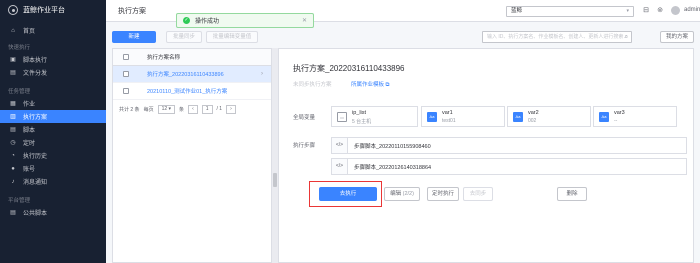 The image size is (700, 263). I want to click on nav-group-platform: 平台管理, so click(19, 201).